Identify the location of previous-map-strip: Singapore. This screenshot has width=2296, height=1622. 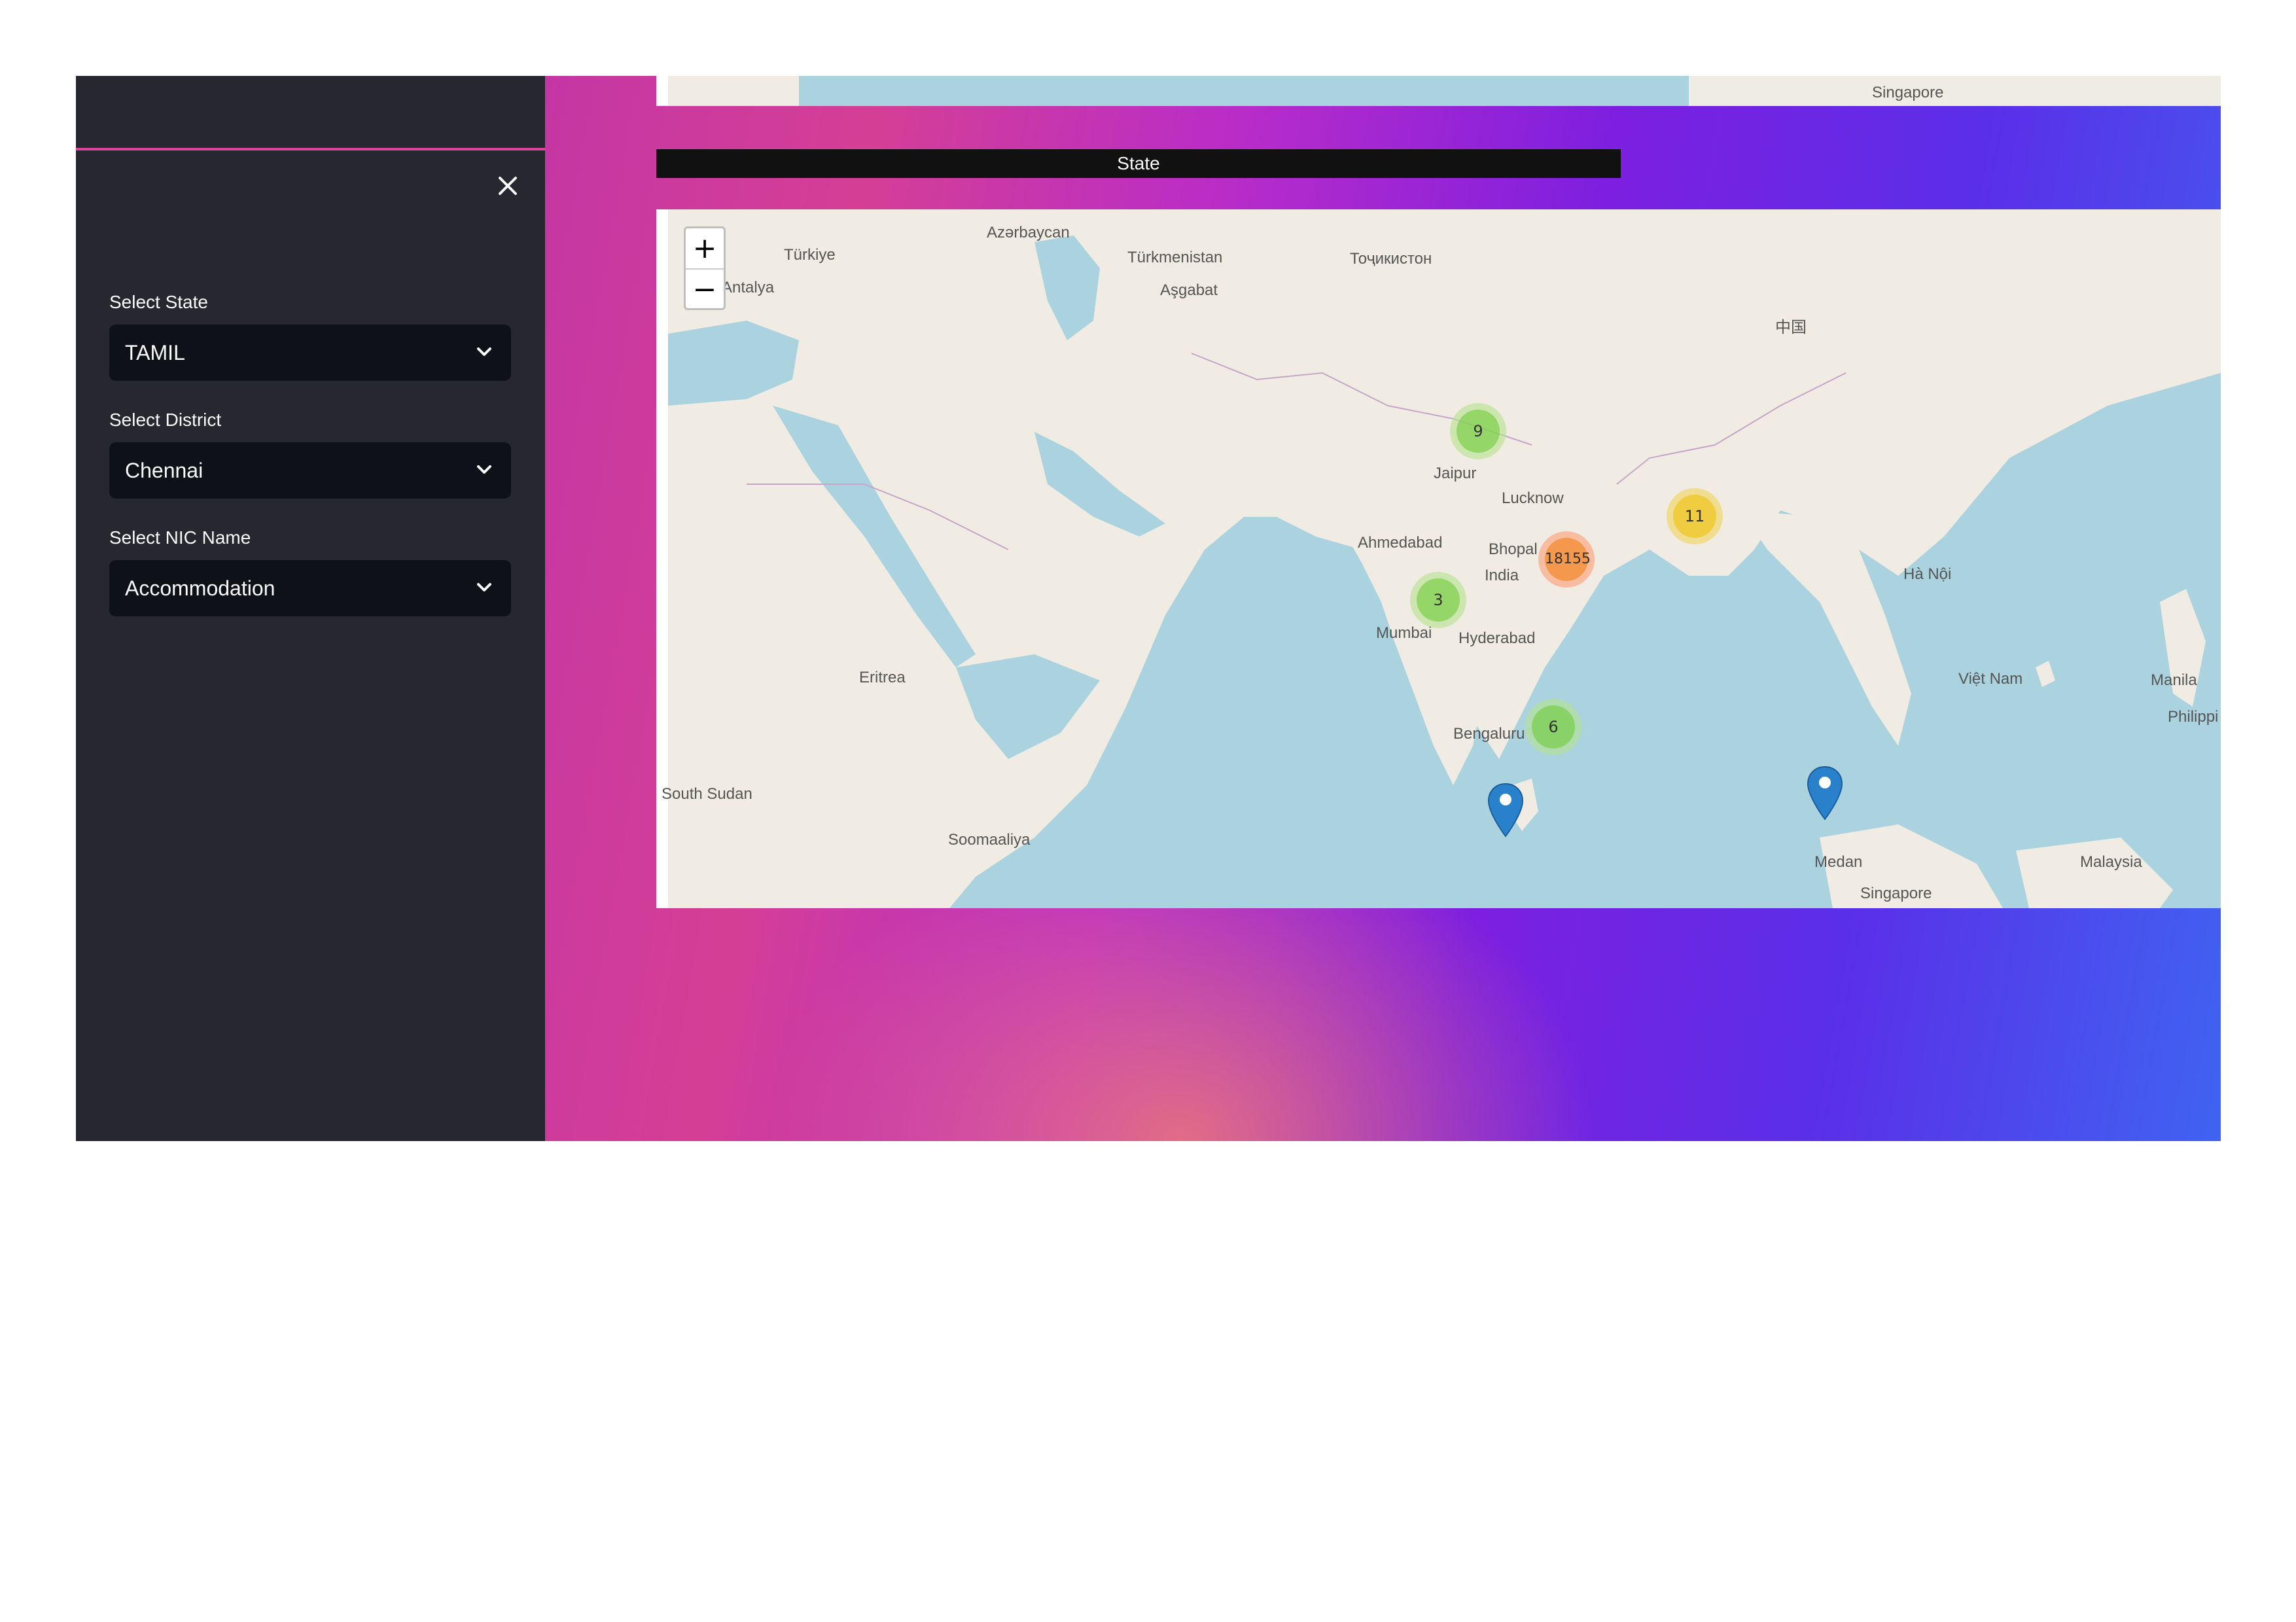
(1438, 91).